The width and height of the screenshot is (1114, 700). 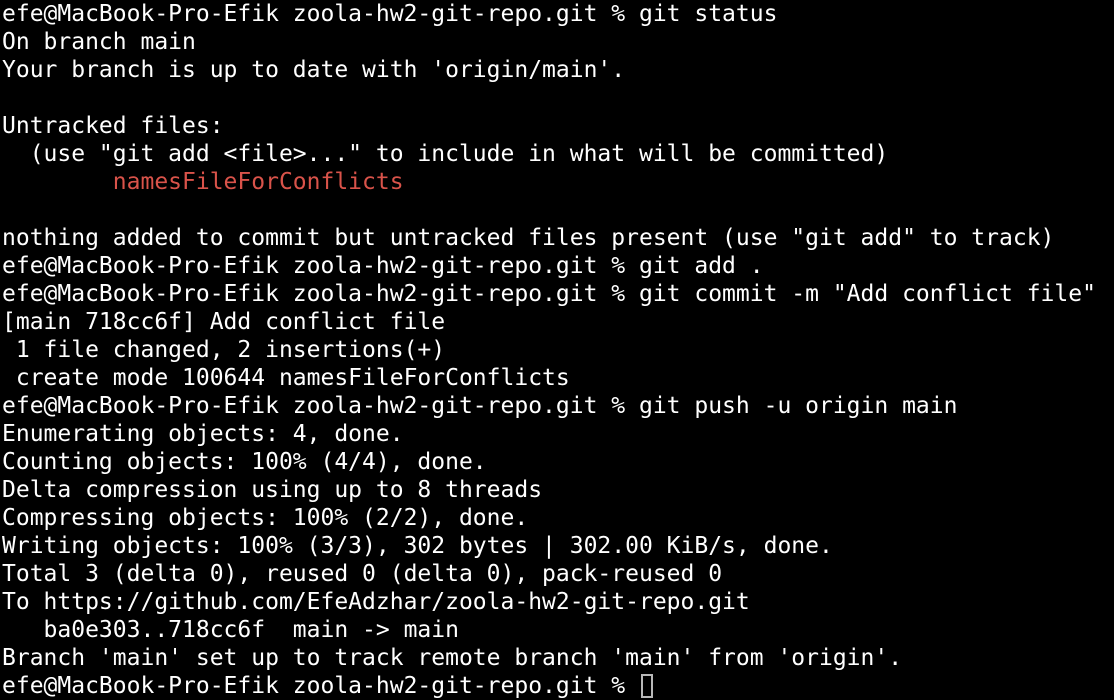 I want to click on terminal-line: ba0e303..718cc6f main -> main, so click(x=230, y=630).